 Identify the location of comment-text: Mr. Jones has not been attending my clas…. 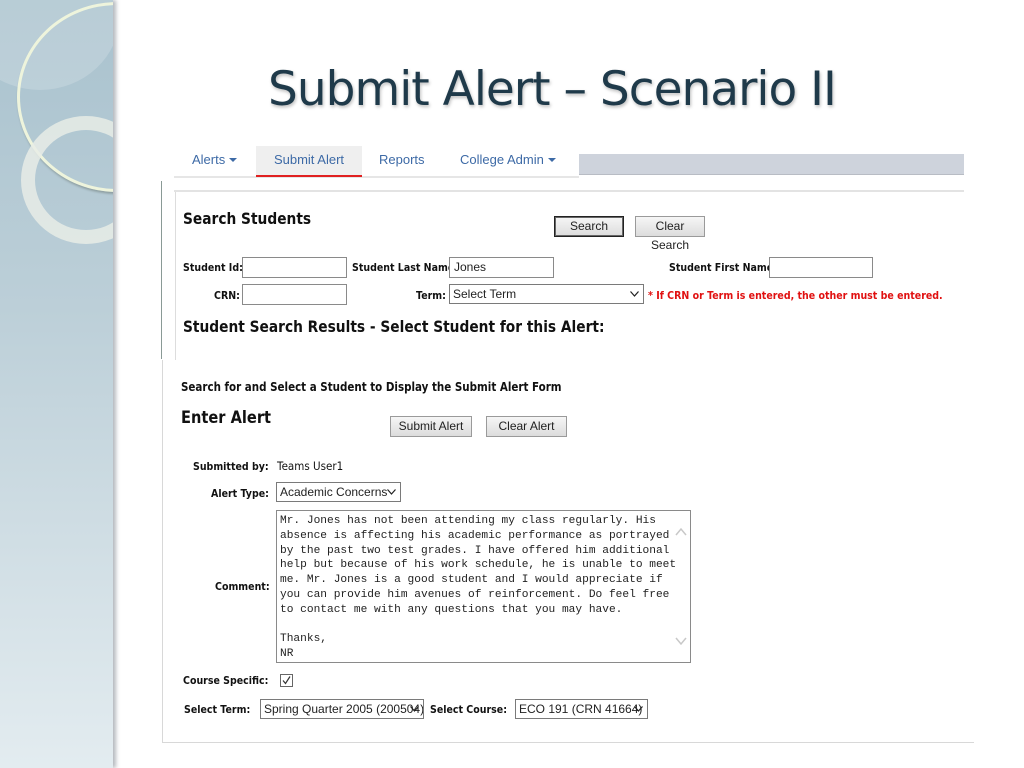
(478, 588).